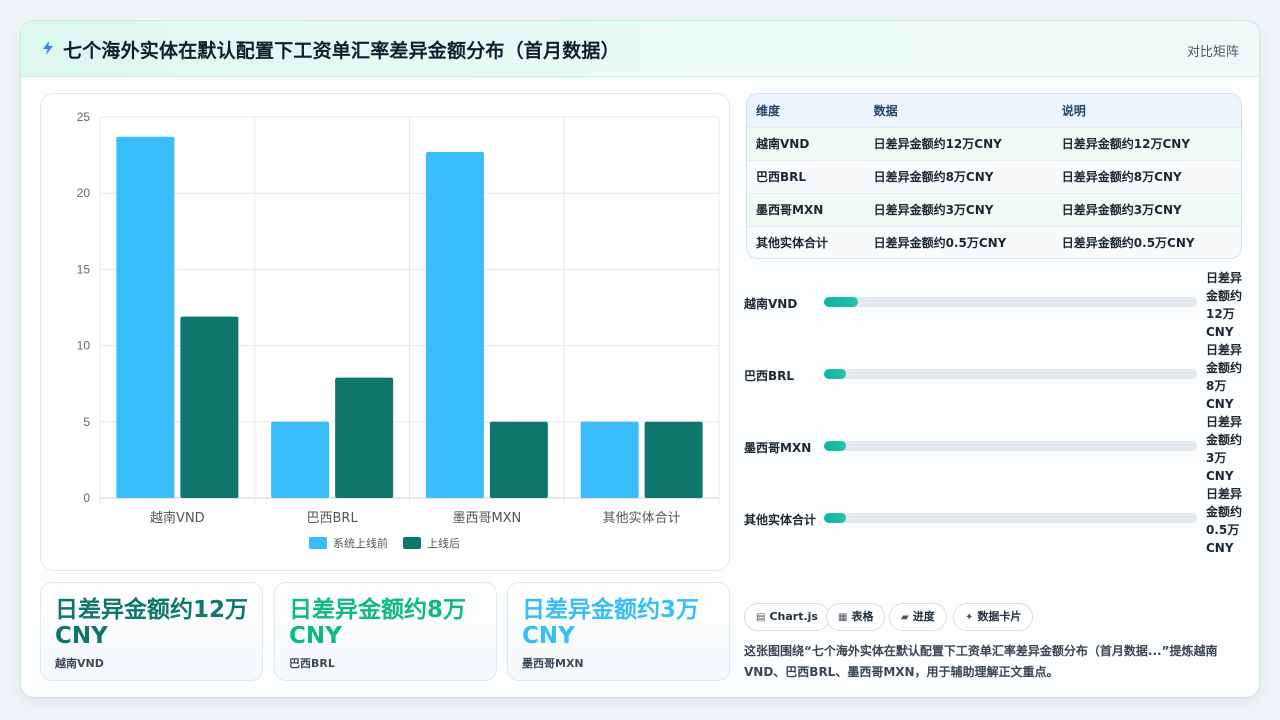 This screenshot has height=720, width=1280. What do you see at coordinates (84, 193) in the screenshot?
I see `y-tick-label: 20` at bounding box center [84, 193].